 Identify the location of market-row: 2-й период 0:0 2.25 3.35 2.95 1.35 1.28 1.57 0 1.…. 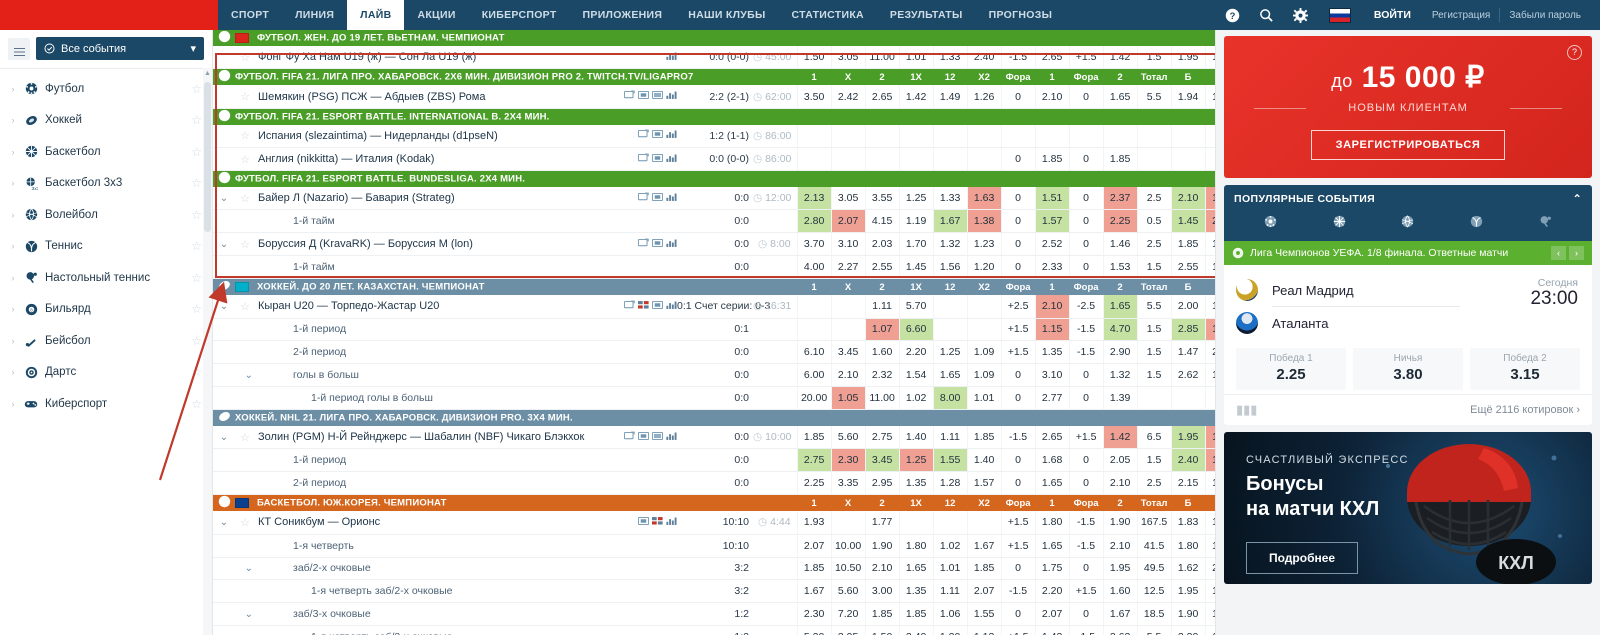
(714, 483).